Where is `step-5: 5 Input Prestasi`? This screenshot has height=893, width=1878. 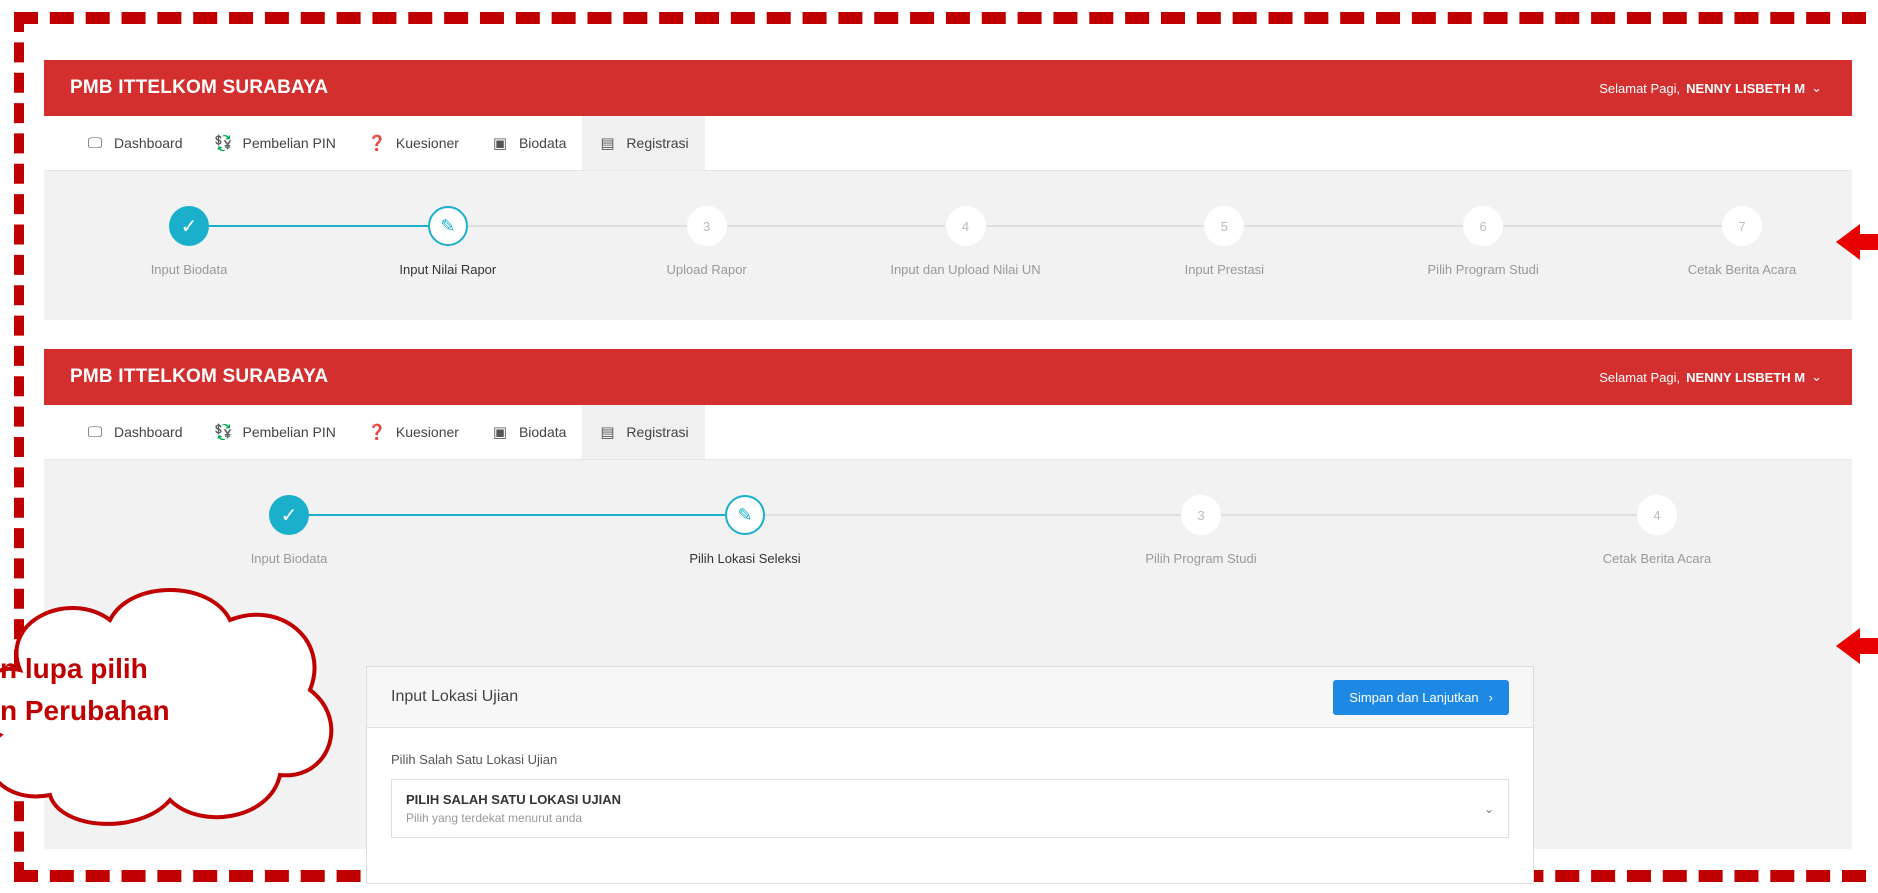 step-5: 5 Input Prestasi is located at coordinates (1224, 241).